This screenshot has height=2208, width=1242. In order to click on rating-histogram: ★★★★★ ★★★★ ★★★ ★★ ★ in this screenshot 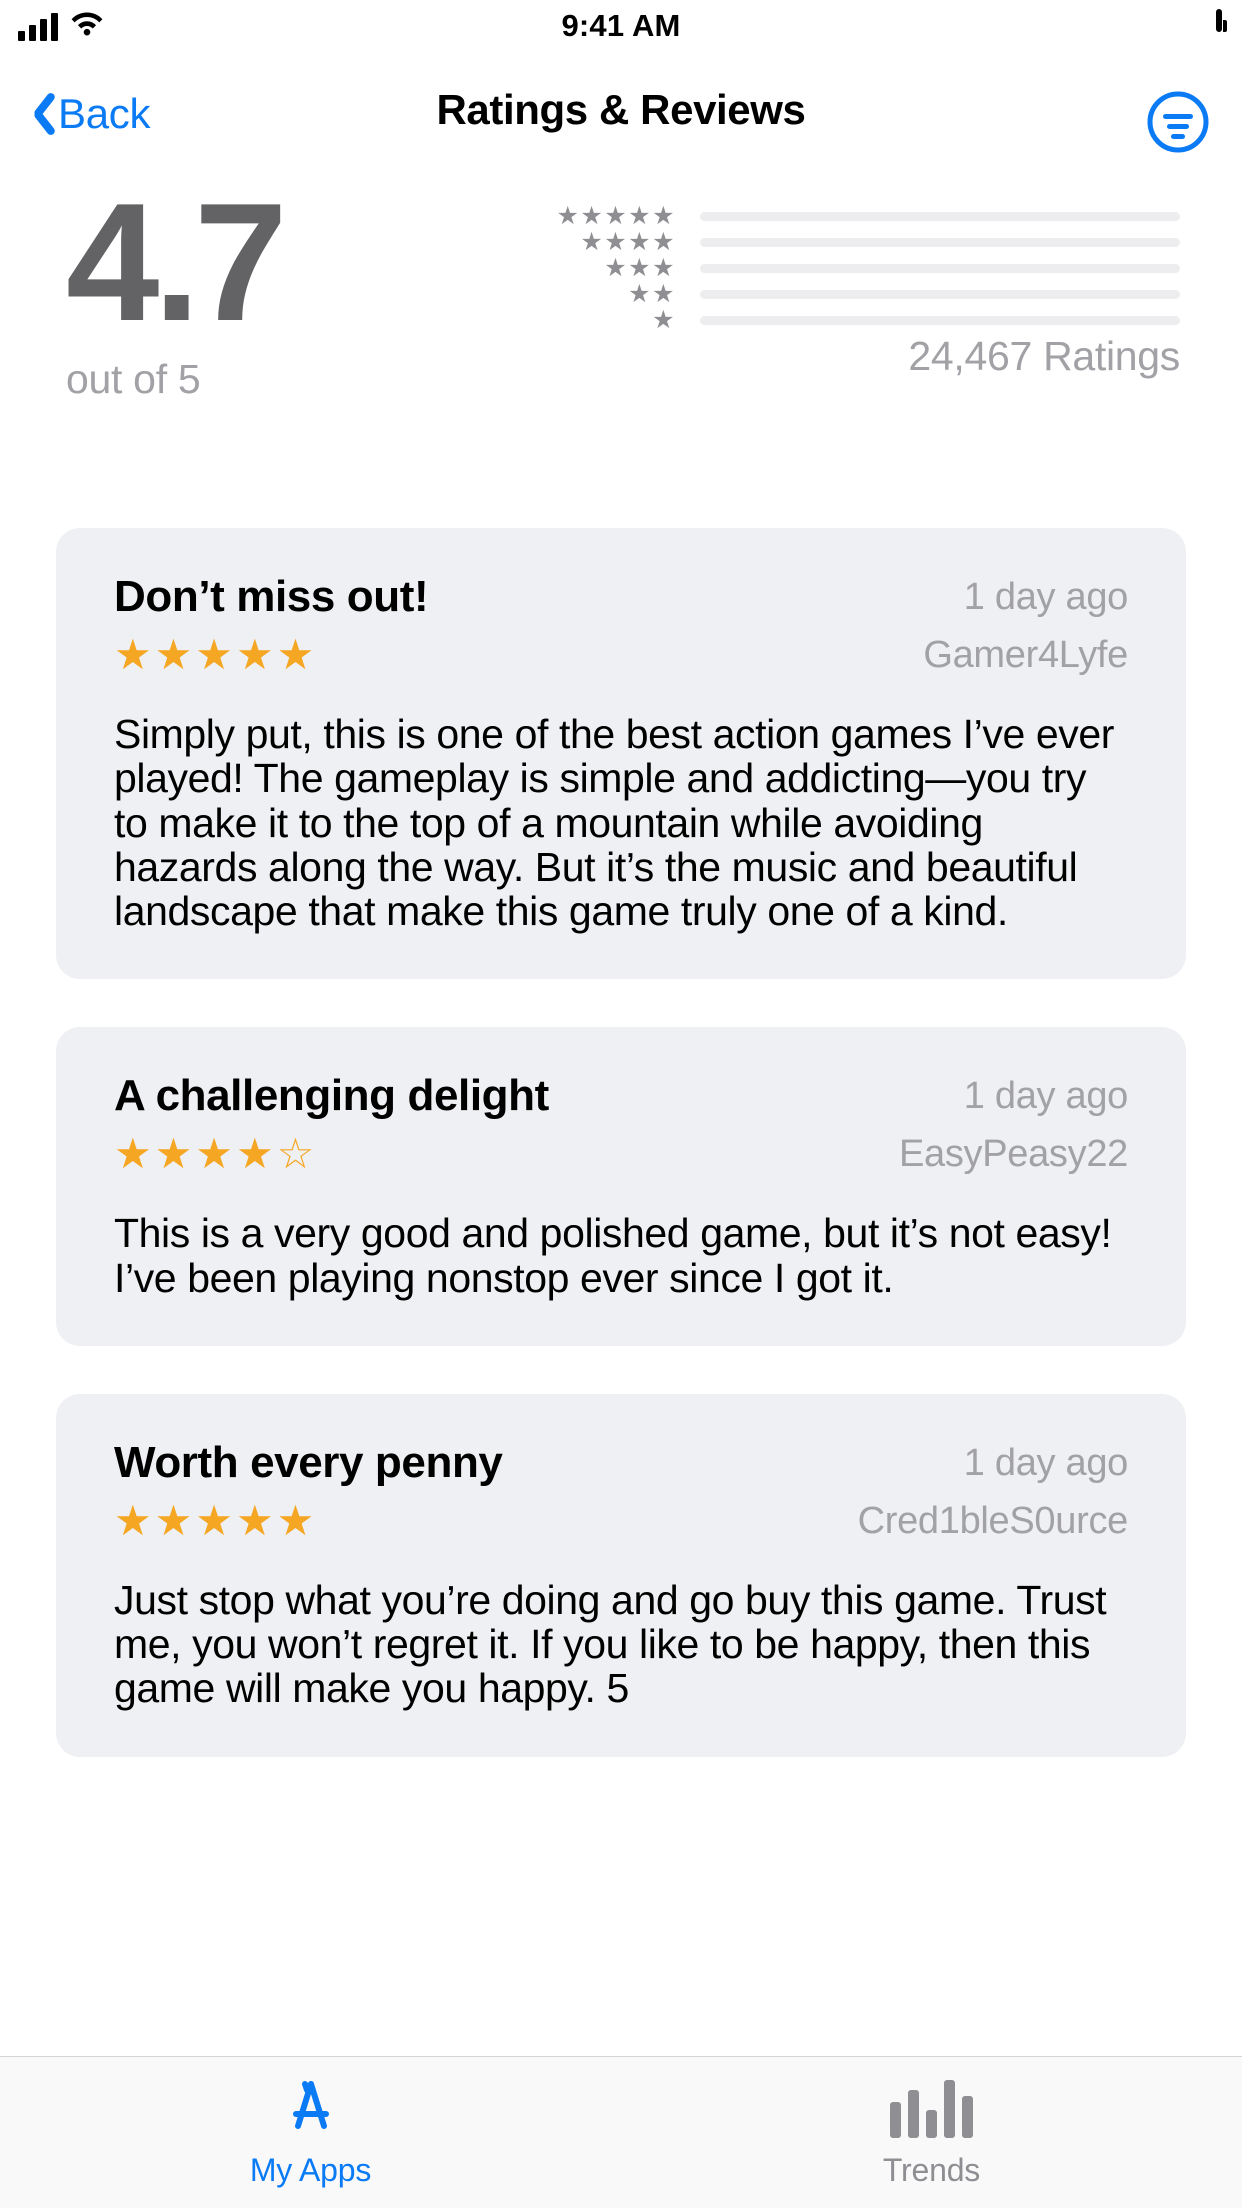, I will do `click(850, 268)`.